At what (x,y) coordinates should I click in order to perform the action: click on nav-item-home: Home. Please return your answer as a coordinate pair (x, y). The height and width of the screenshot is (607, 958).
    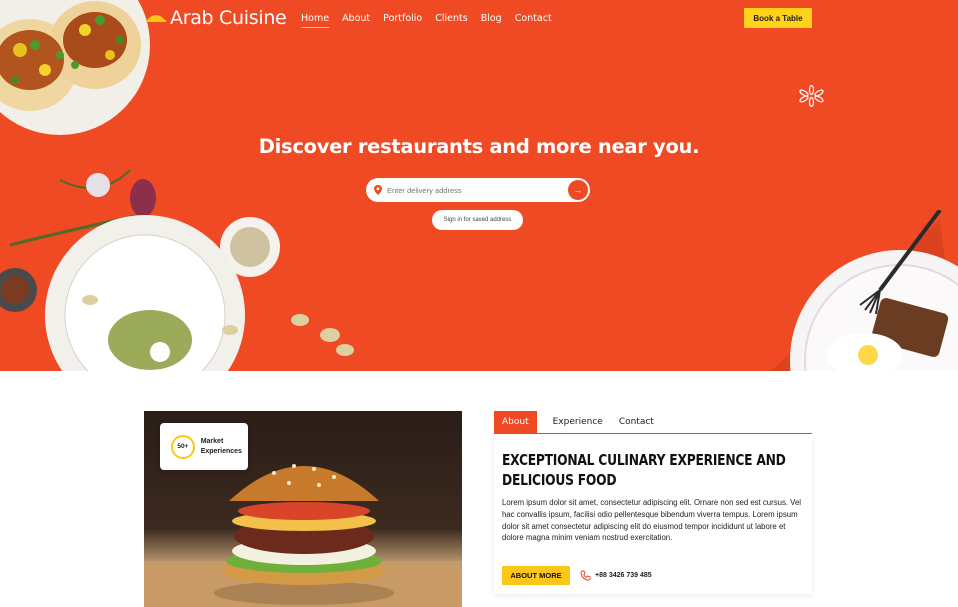
    Looking at the image, I should click on (315, 20).